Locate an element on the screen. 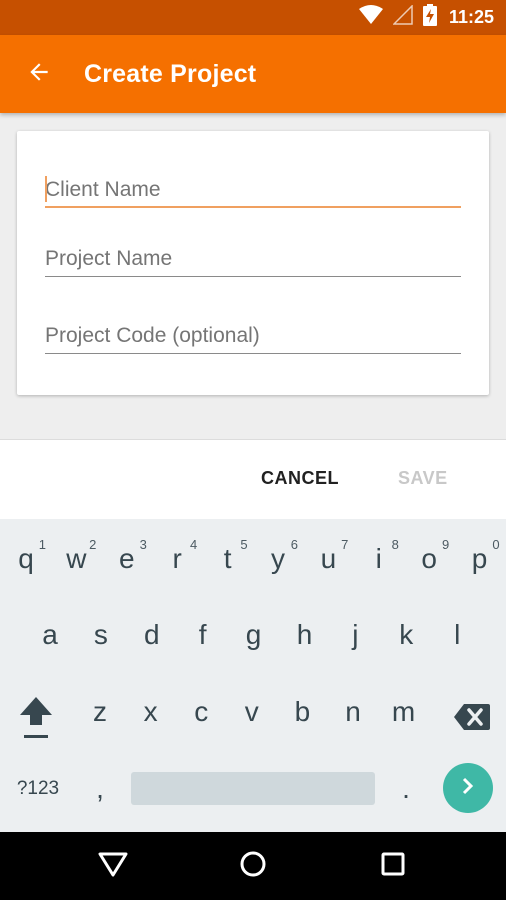  project-name-input is located at coordinates (253, 254).